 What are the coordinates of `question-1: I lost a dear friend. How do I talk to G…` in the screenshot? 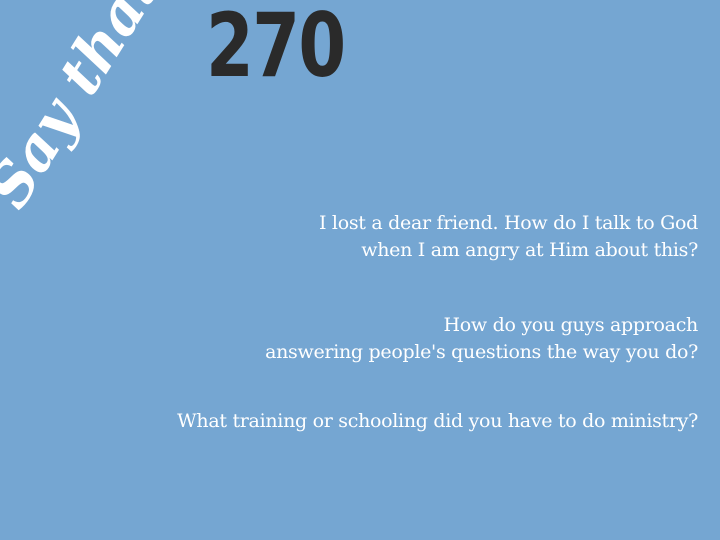 It's located at (398, 237).